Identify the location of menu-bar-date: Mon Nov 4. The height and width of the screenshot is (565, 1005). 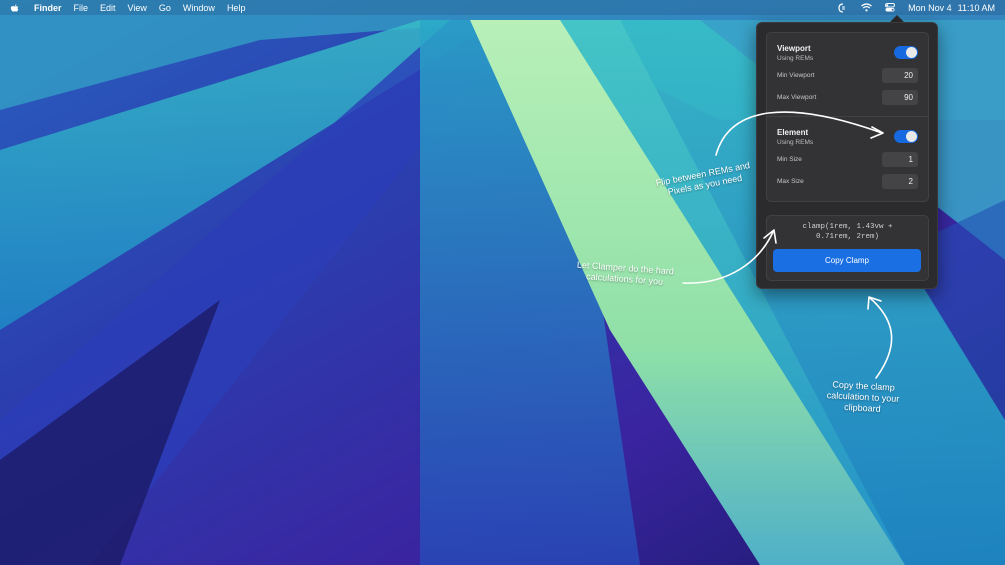
(930, 8).